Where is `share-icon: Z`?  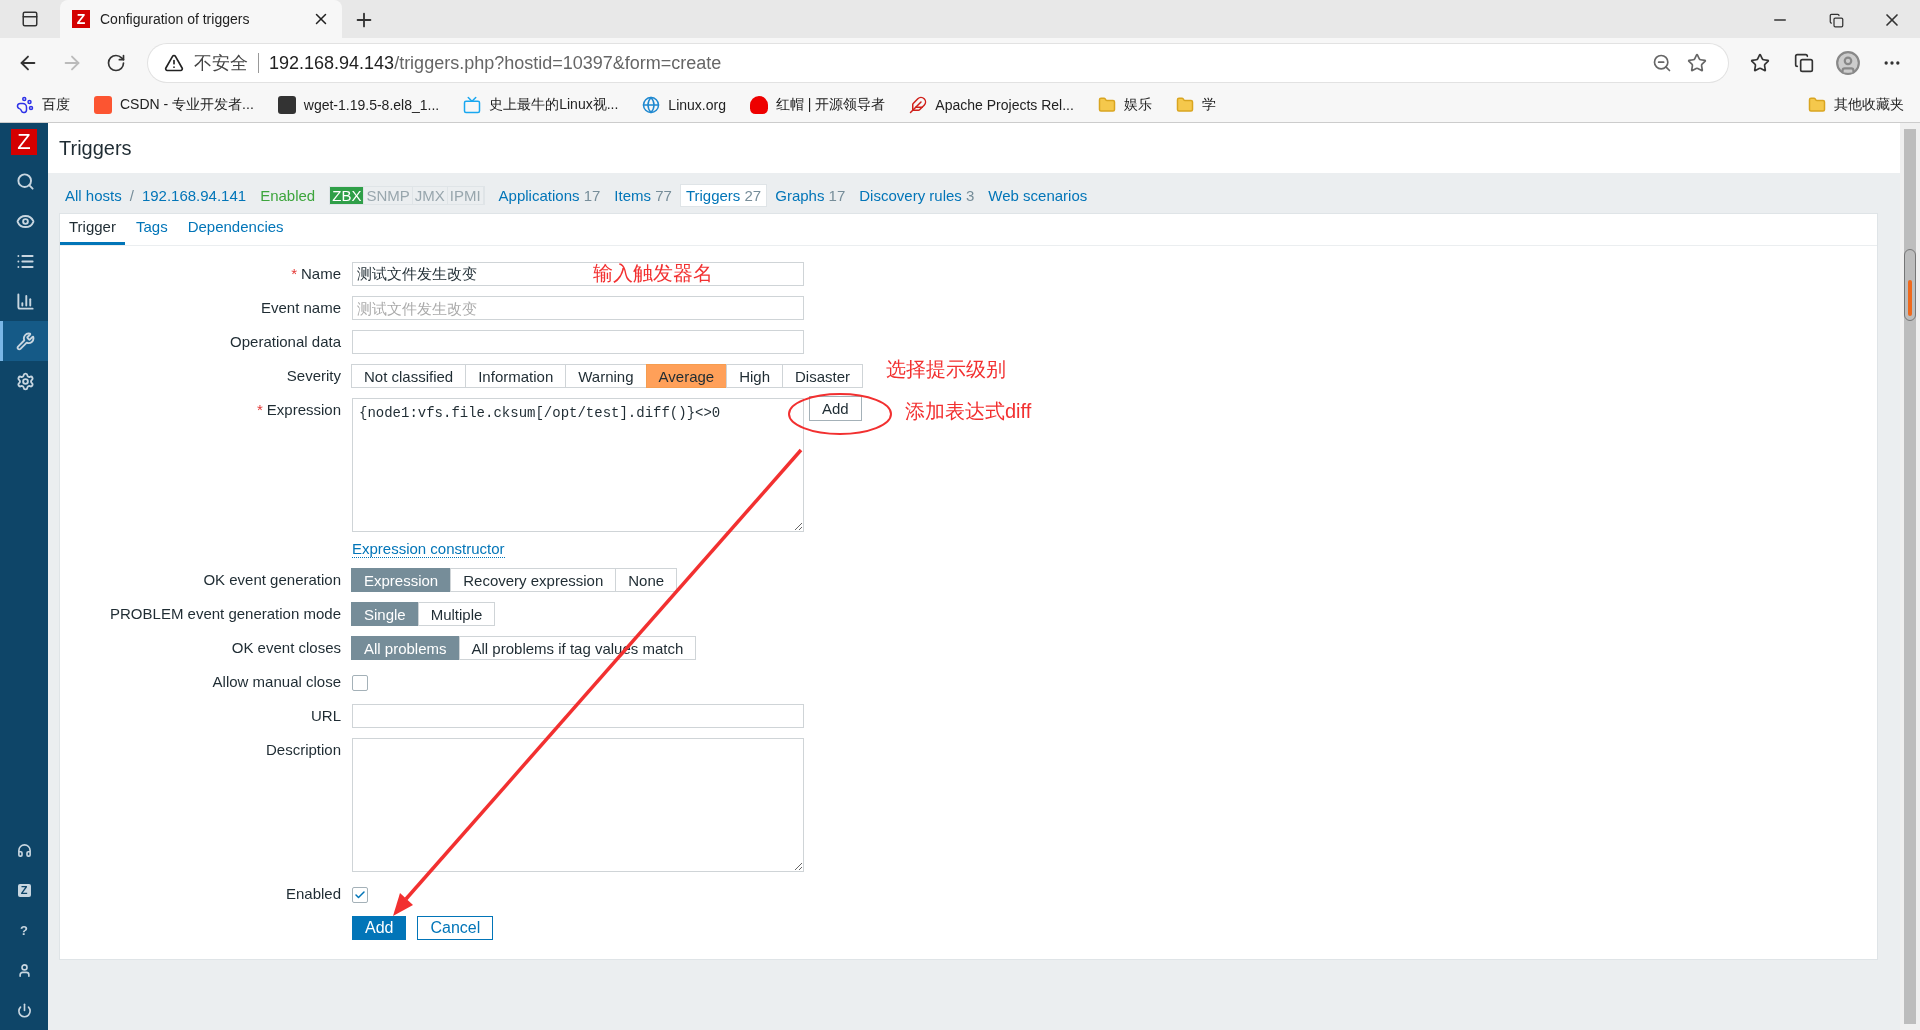
share-icon: Z is located at coordinates (24, 890).